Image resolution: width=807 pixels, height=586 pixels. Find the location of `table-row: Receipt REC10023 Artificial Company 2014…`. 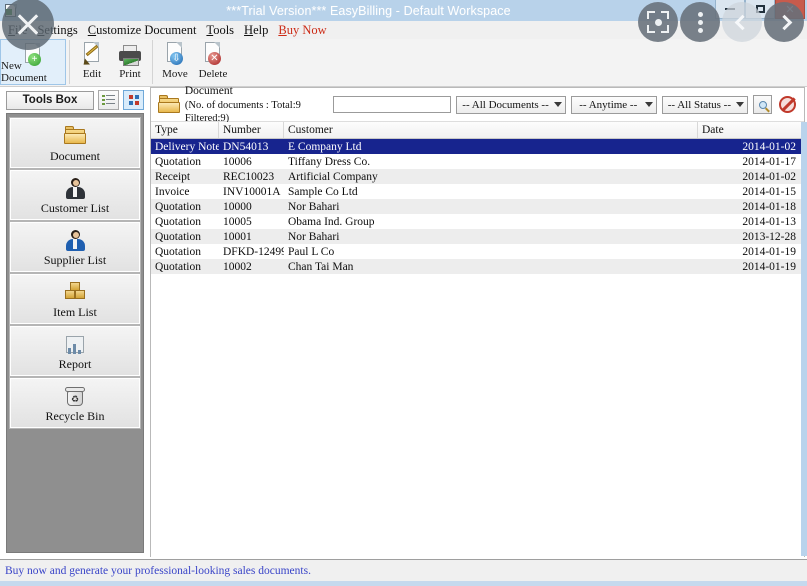

table-row: Receipt REC10023 Artificial Company 2014… is located at coordinates (477, 176).